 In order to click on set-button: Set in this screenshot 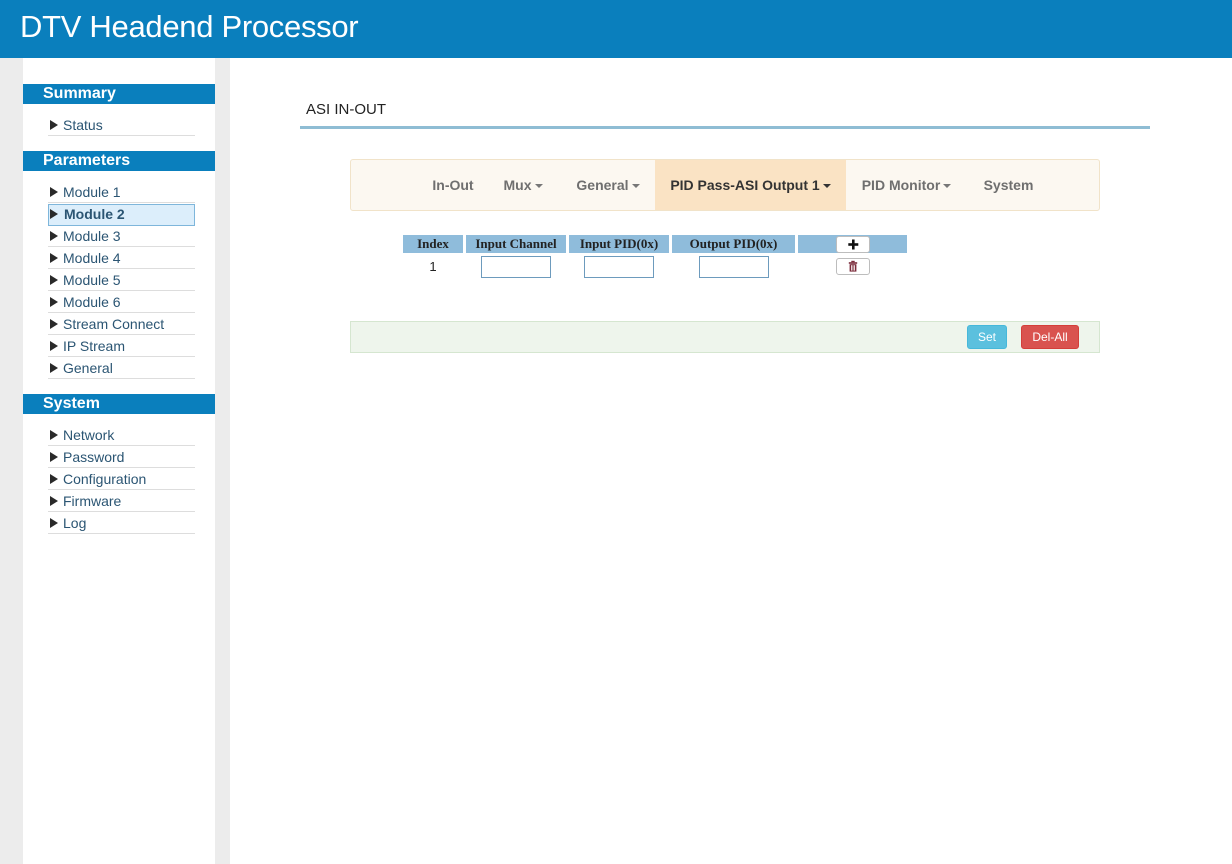, I will do `click(987, 337)`.